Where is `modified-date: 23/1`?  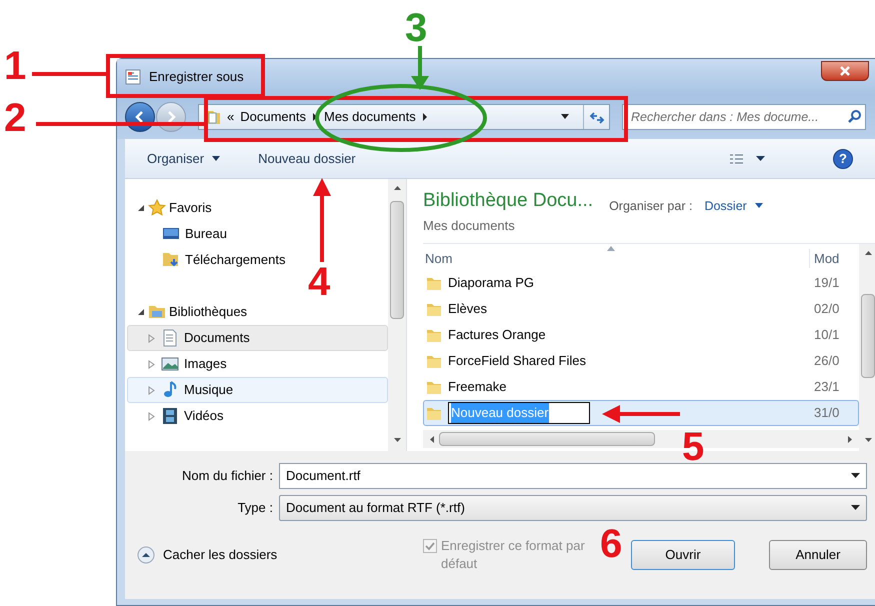 modified-date: 23/1 is located at coordinates (826, 387).